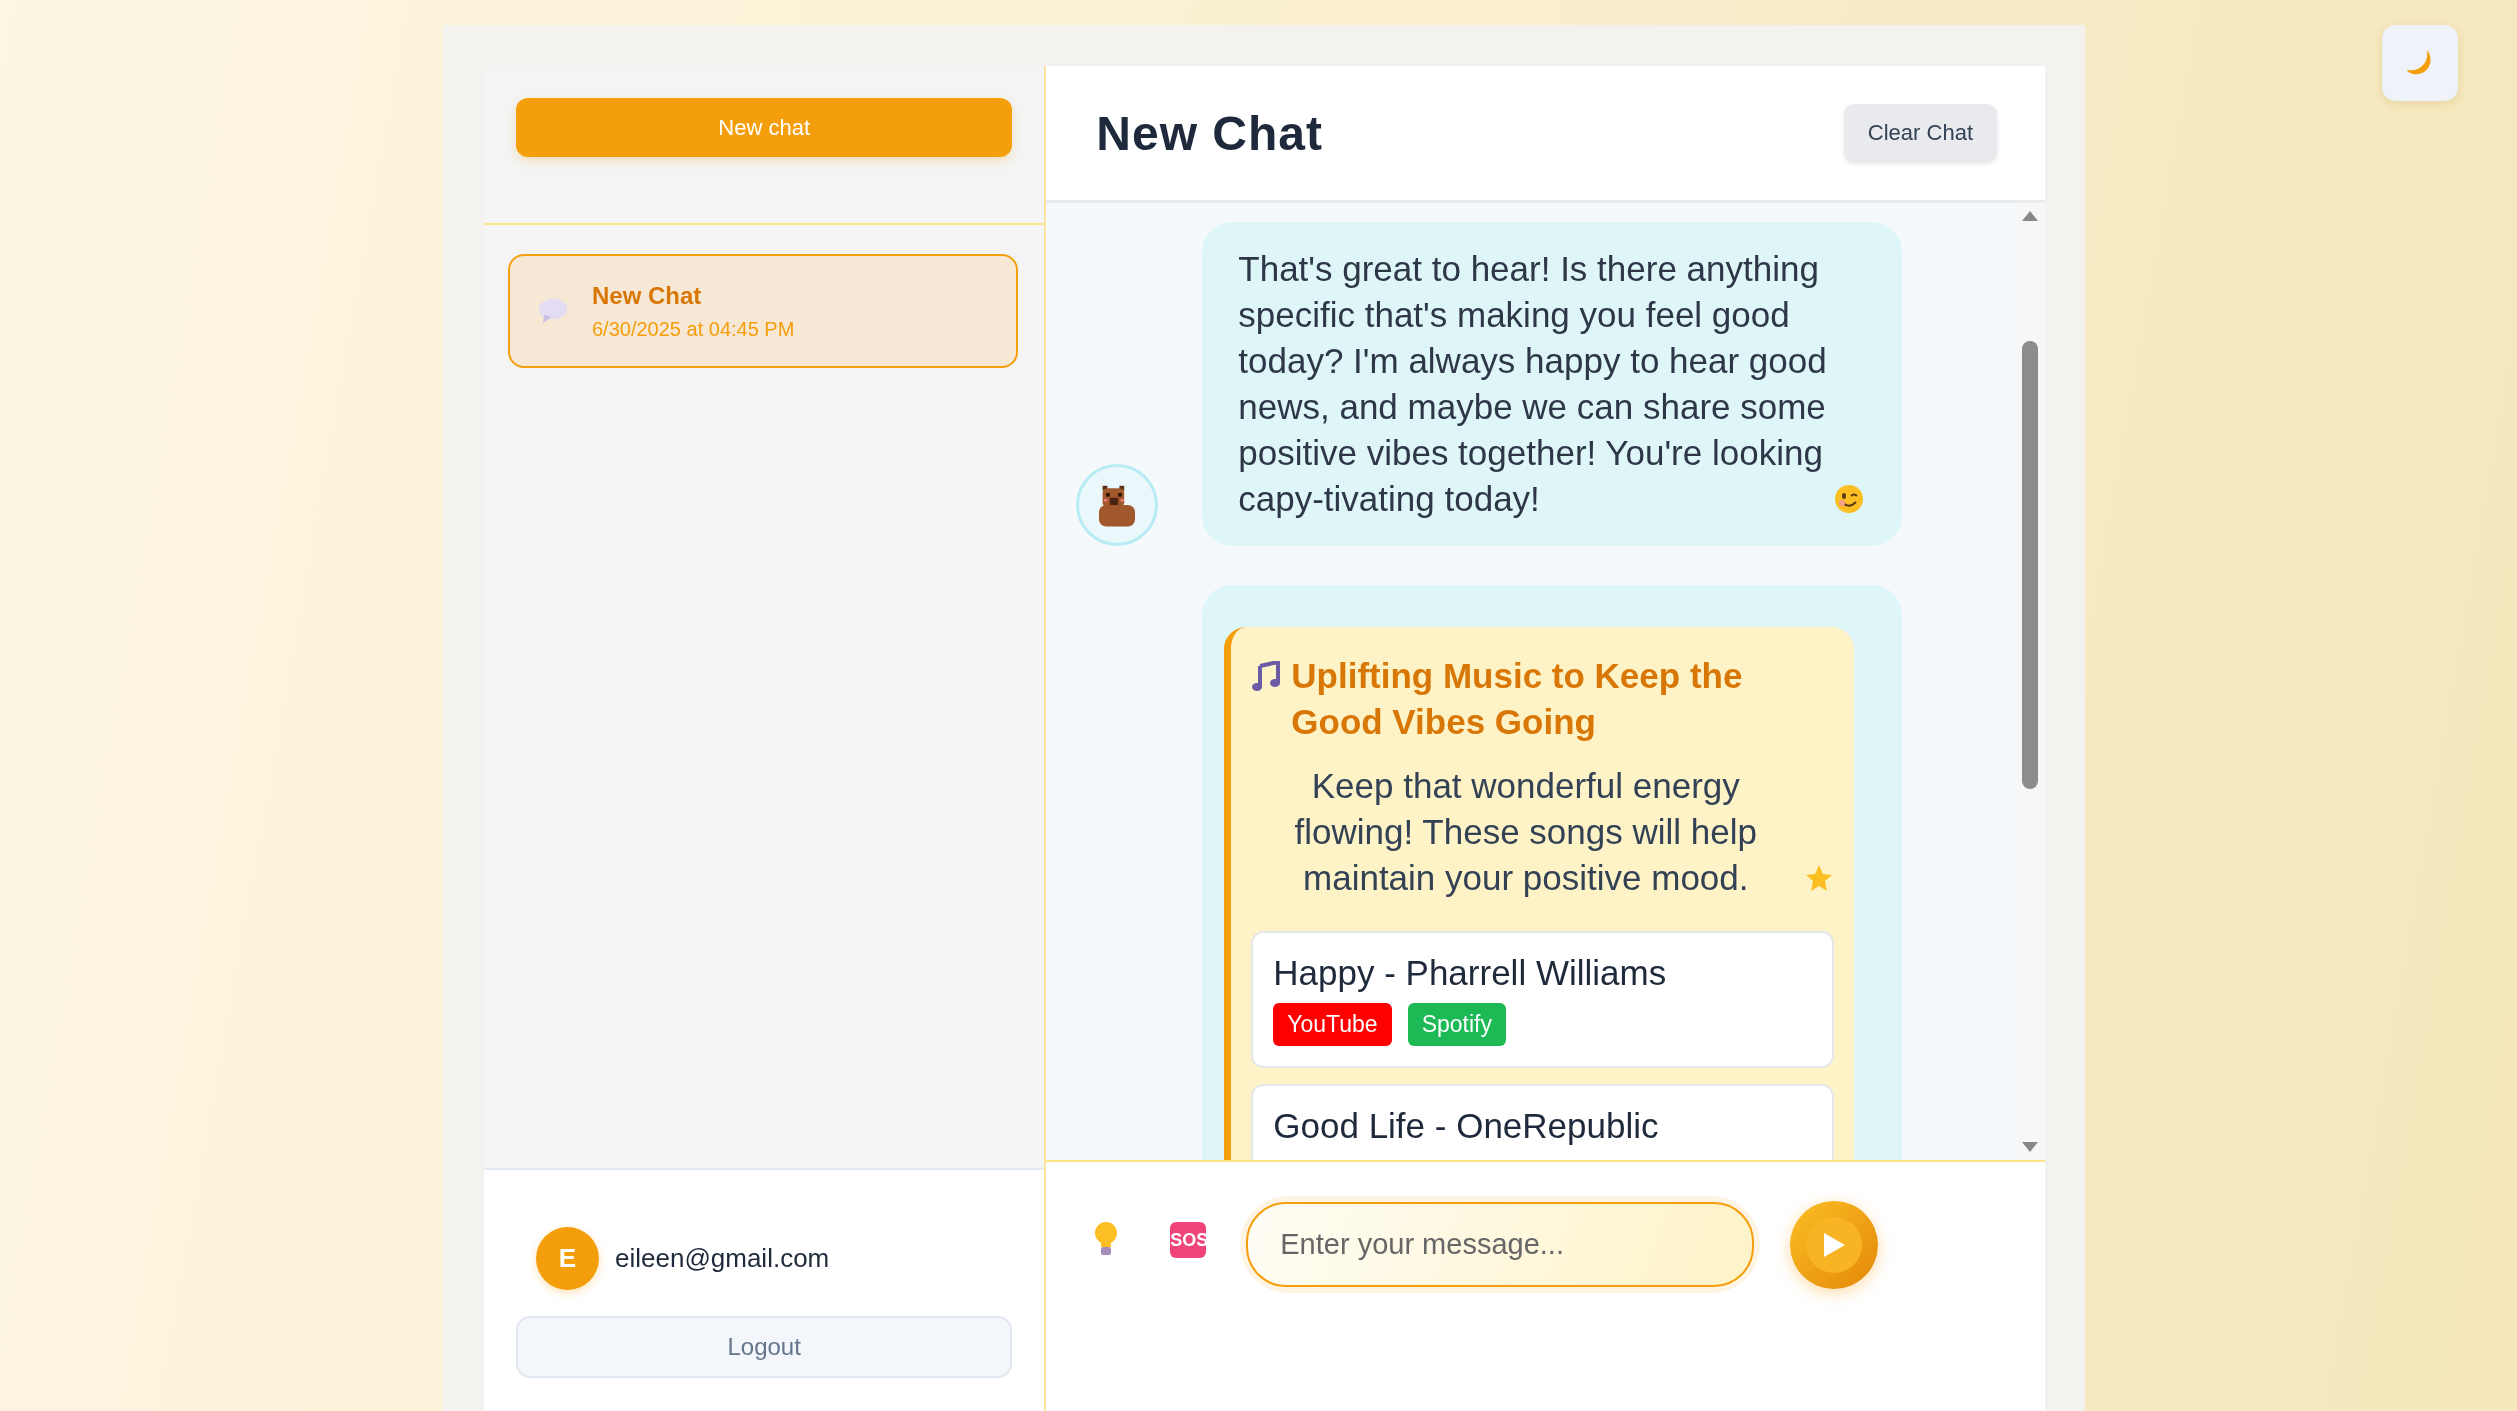  What do you see at coordinates (764, 1347) in the screenshot?
I see `logout-button: Logout` at bounding box center [764, 1347].